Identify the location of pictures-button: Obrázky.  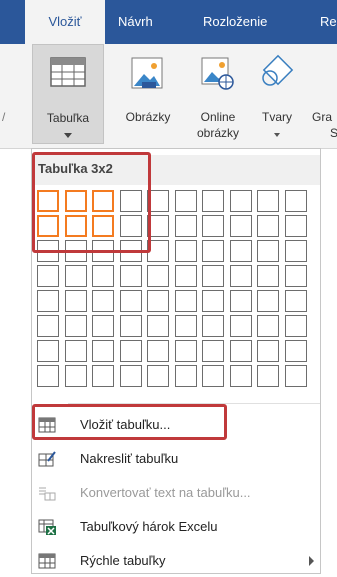
(148, 94).